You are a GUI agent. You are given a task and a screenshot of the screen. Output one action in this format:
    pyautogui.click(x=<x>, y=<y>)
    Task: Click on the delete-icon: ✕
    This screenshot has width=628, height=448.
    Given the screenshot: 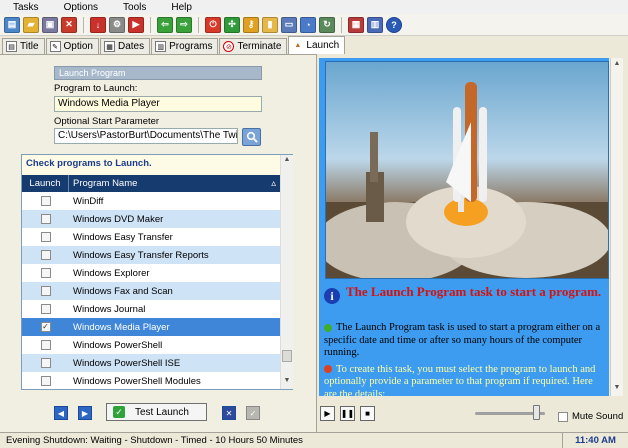 What is the action you would take?
    pyautogui.click(x=69, y=24)
    